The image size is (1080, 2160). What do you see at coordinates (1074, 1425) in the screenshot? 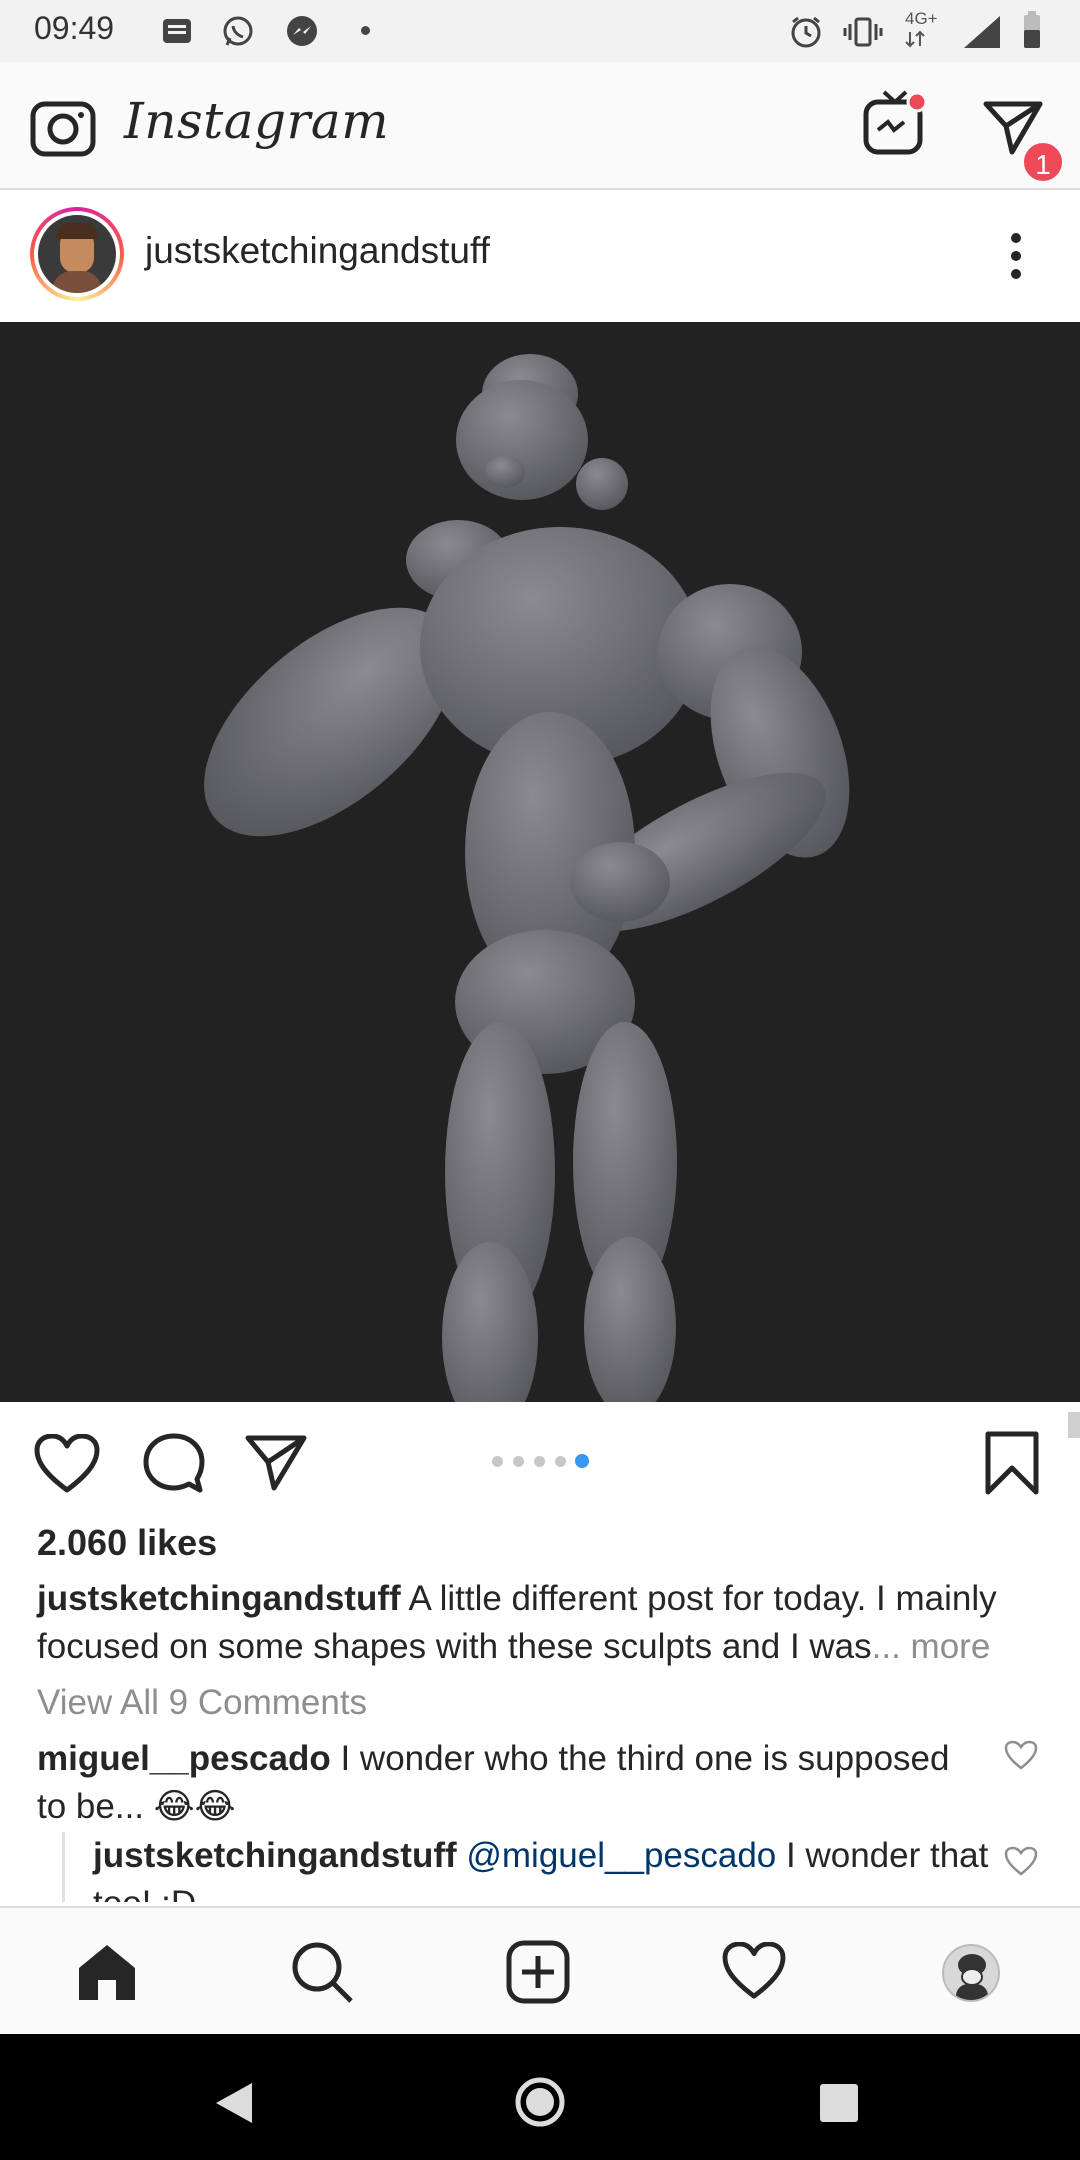
I see `scrollbar` at bounding box center [1074, 1425].